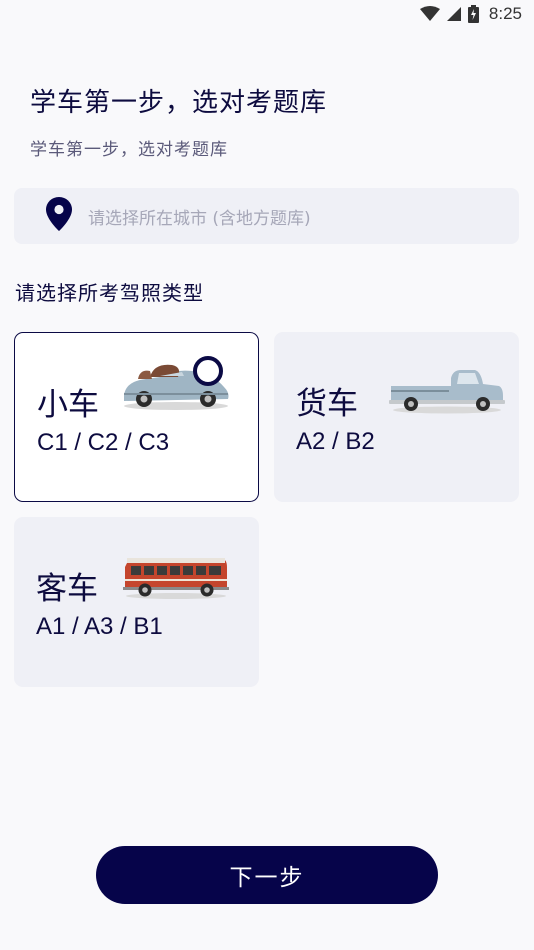 The height and width of the screenshot is (950, 534). What do you see at coordinates (68, 405) in the screenshot?
I see `license-name: 小车` at bounding box center [68, 405].